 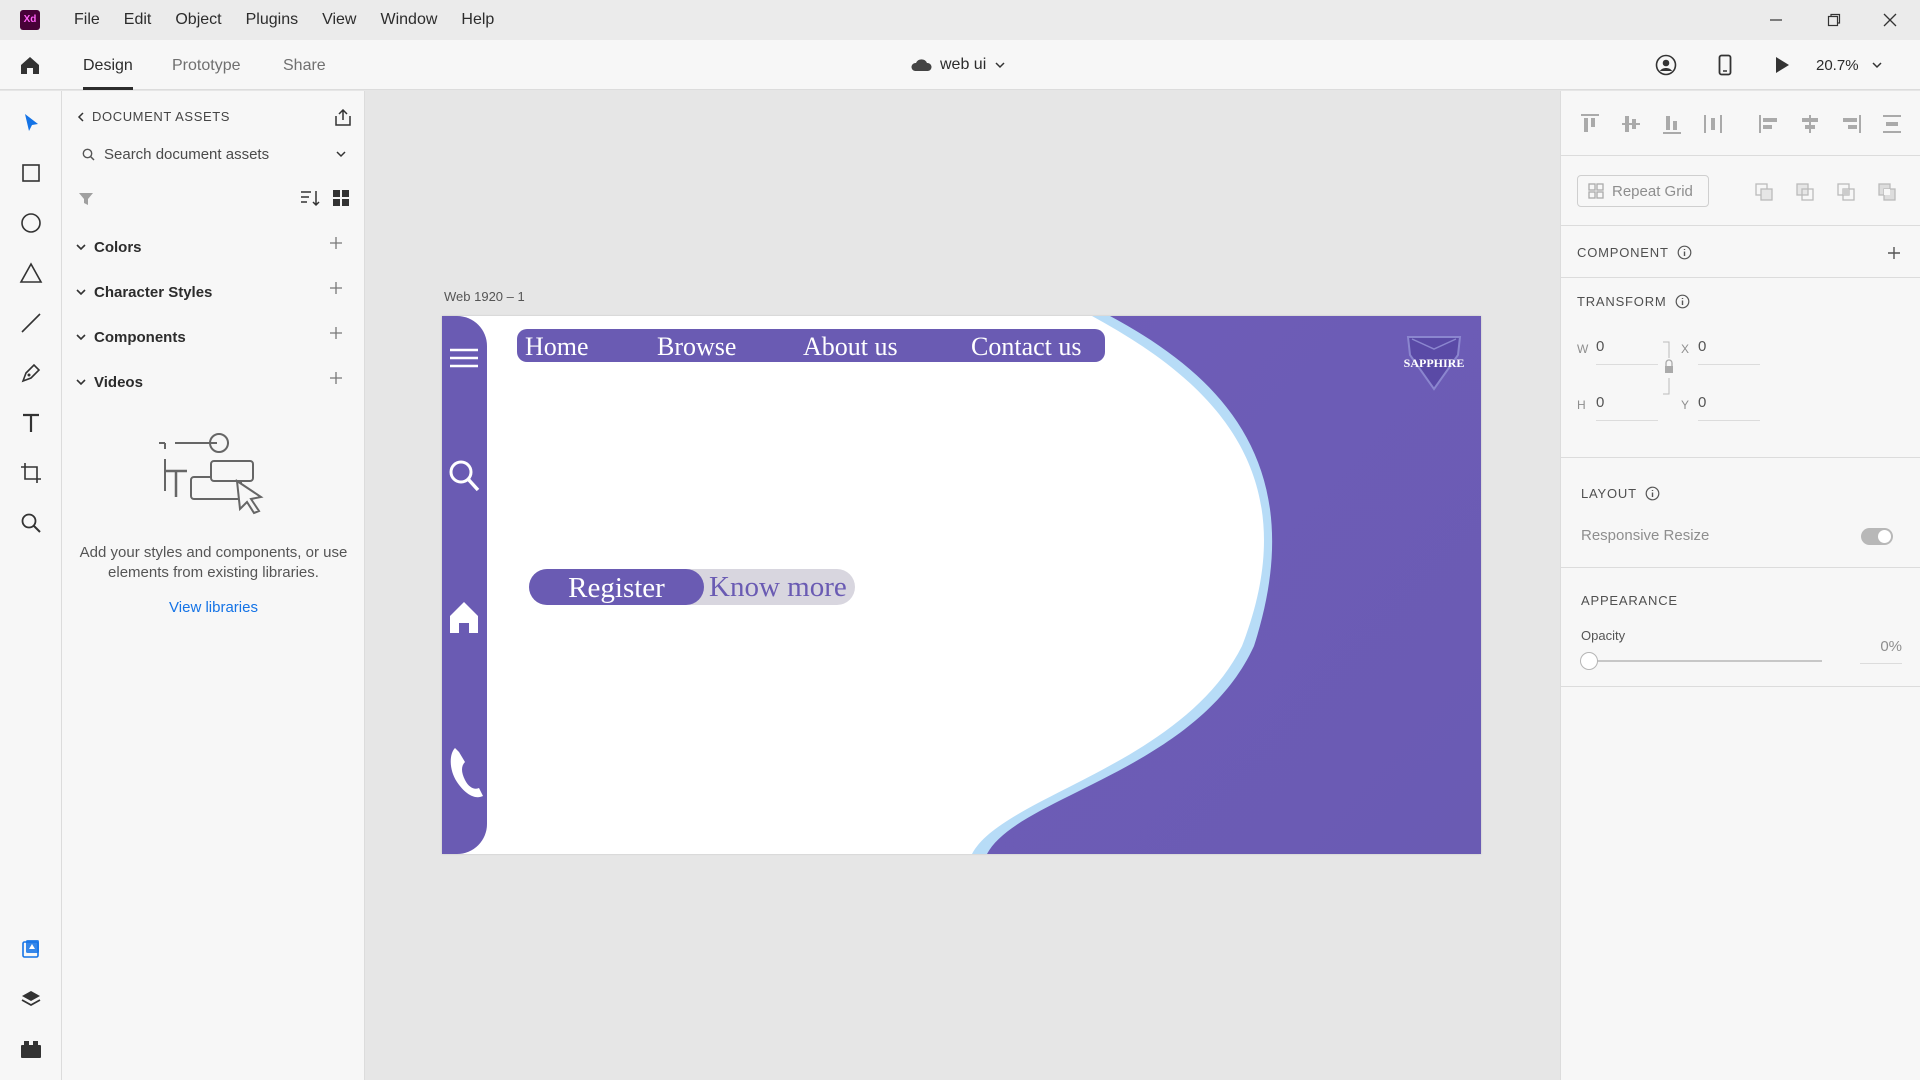 I want to click on height-input: 0, so click(x=1627, y=407).